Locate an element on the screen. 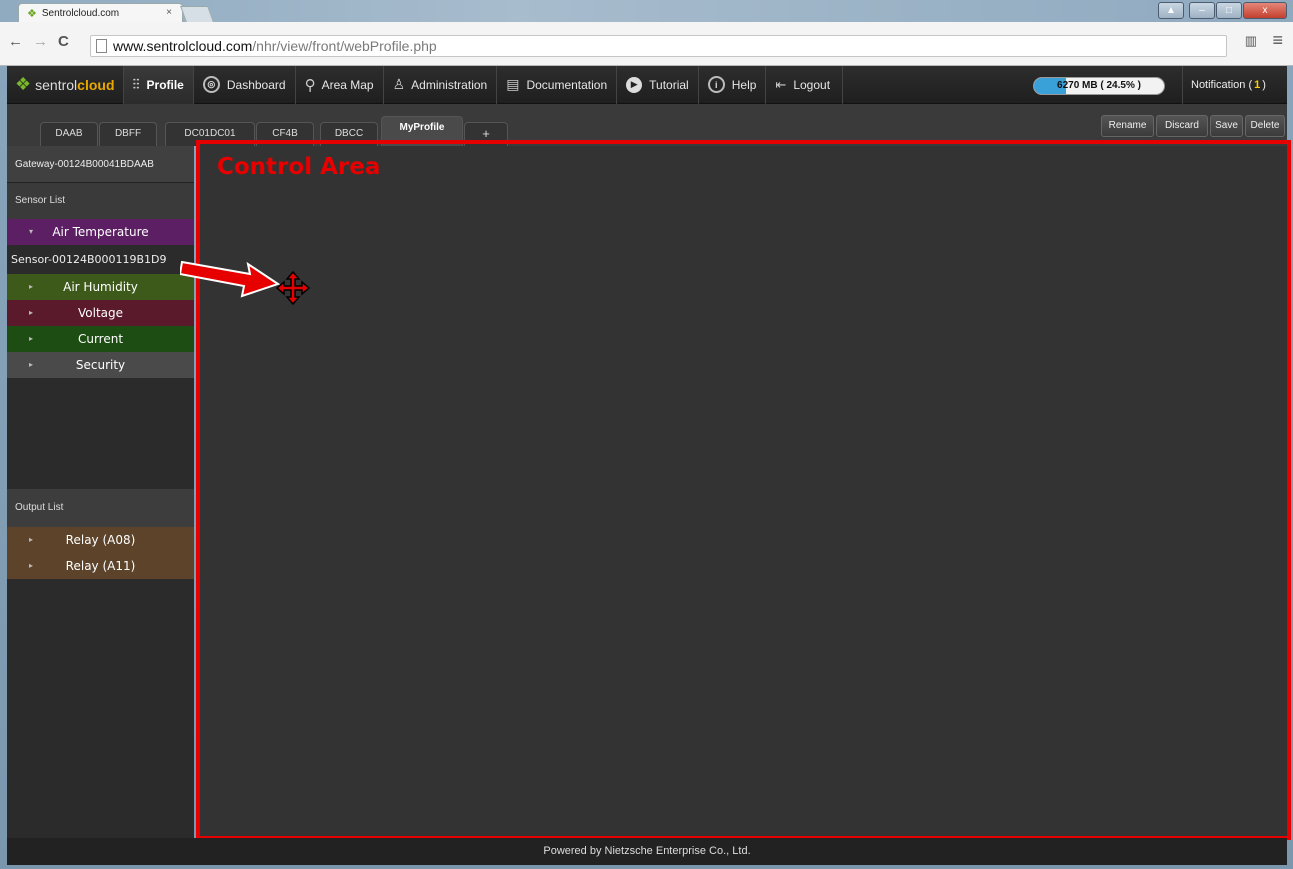 This screenshot has width=1293, height=869. sensor-item-label: Security is located at coordinates (100, 365).